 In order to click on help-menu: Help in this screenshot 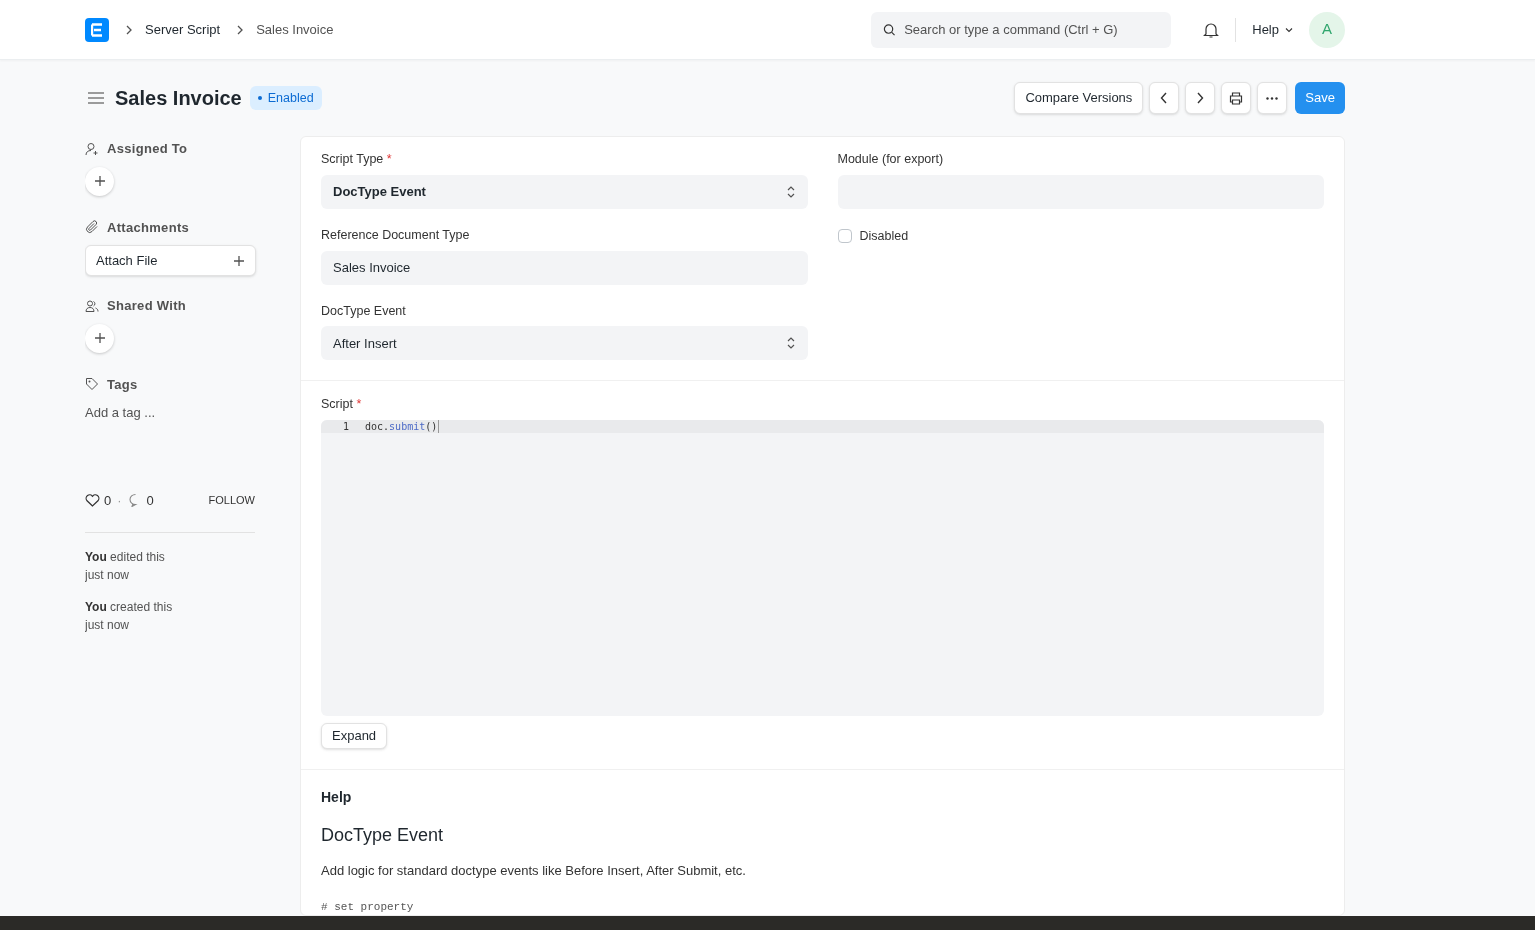, I will do `click(1272, 29)`.